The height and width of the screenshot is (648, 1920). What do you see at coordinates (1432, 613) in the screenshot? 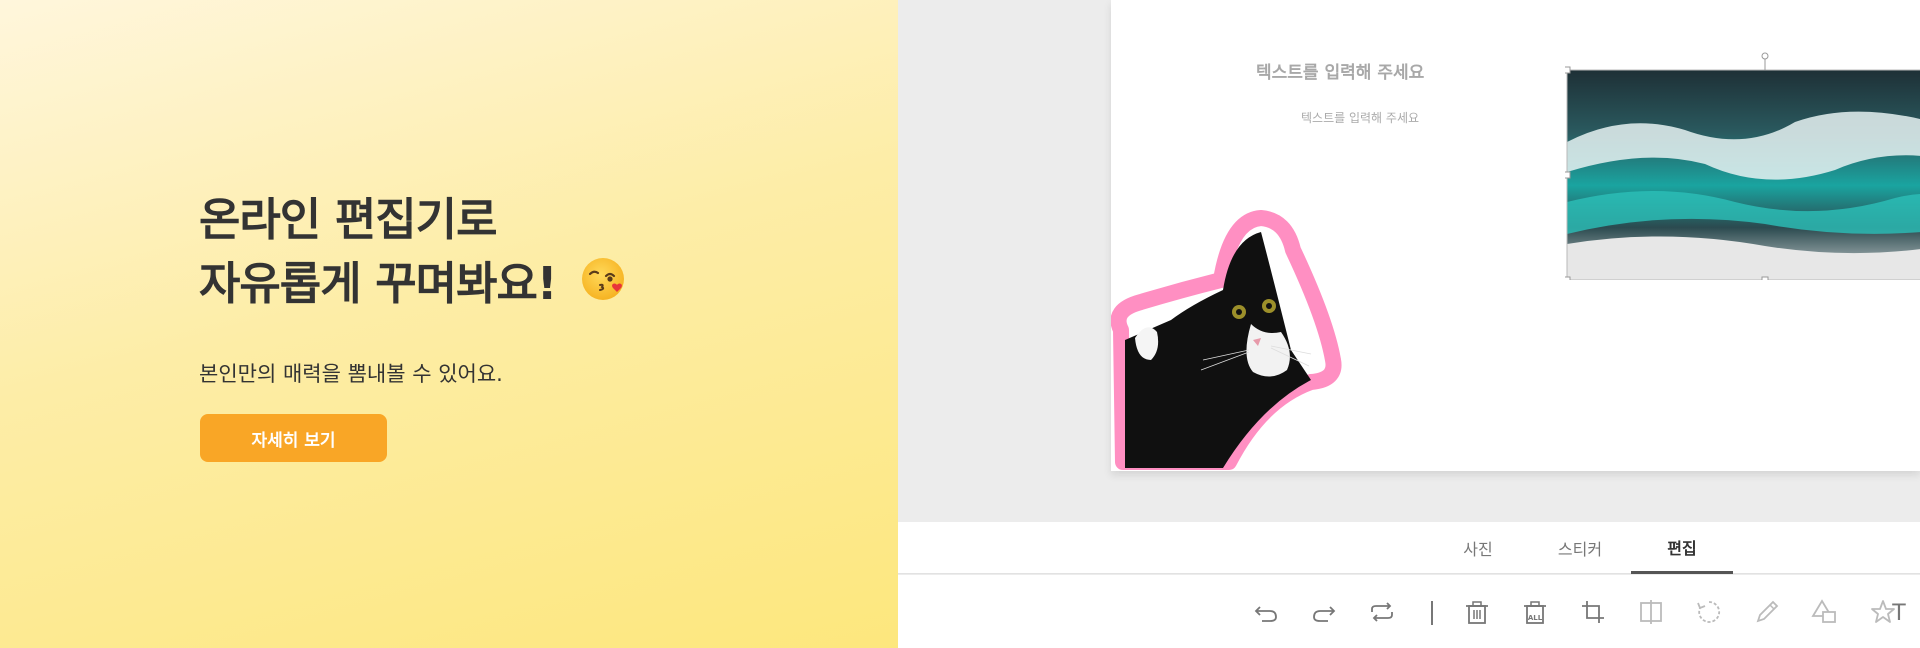
I see `toolbar-separator` at bounding box center [1432, 613].